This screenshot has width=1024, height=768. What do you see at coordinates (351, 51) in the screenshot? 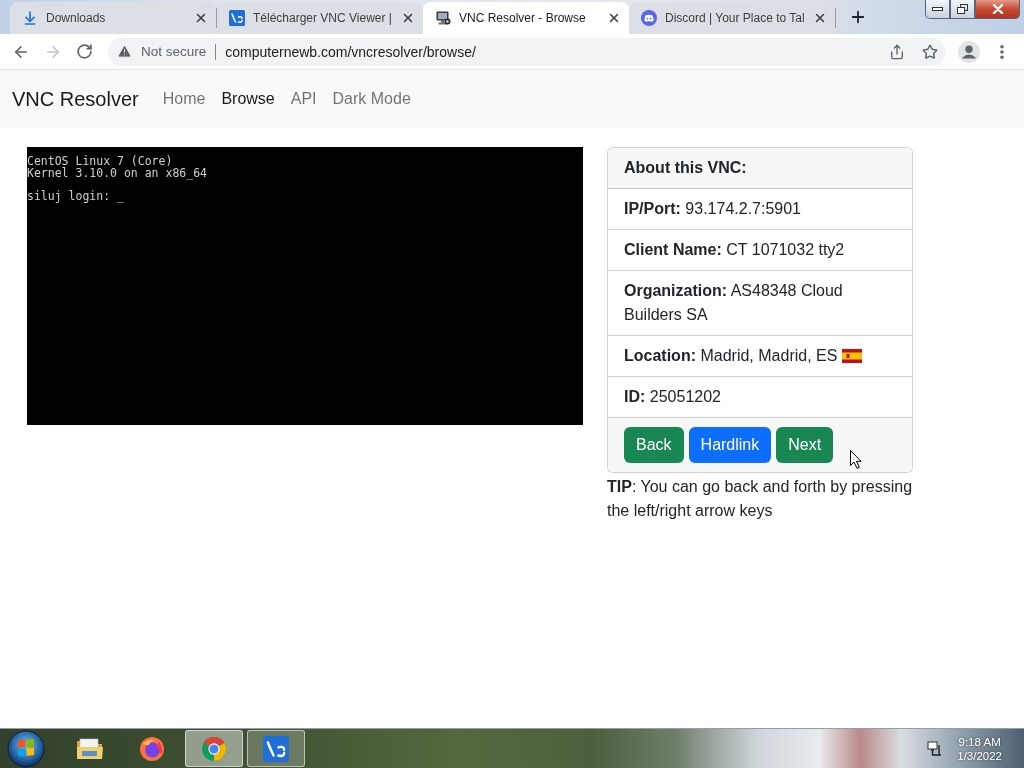
I see `url-text: computernewb.com/vncresolver/browse/` at bounding box center [351, 51].